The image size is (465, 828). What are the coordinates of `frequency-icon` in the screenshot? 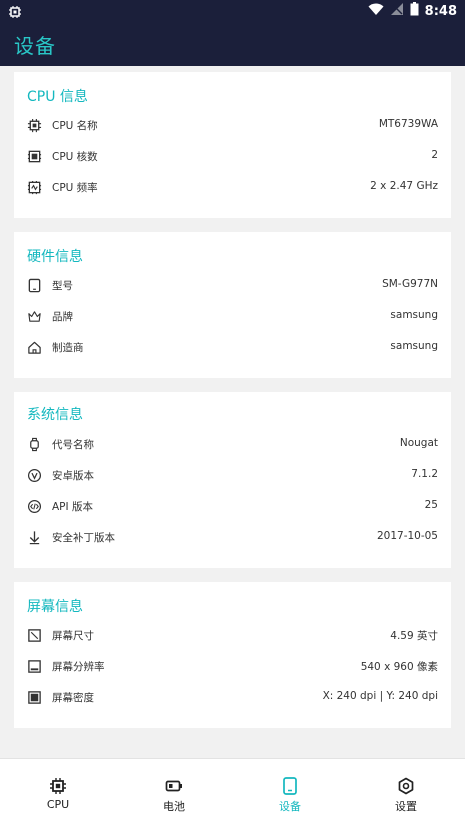 It's located at (34, 187).